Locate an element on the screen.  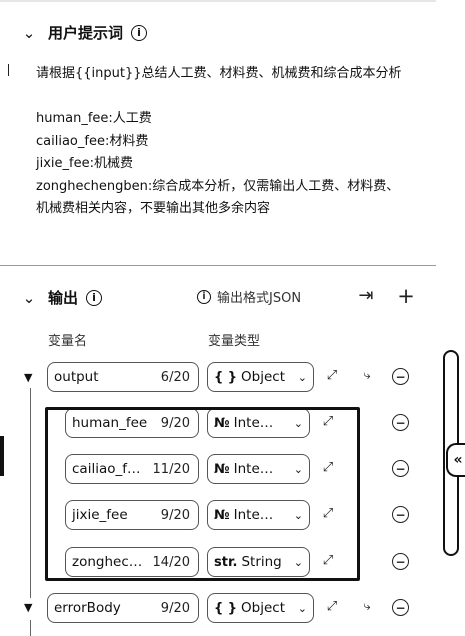
column-variable-type: 变量类型 is located at coordinates (234, 341).